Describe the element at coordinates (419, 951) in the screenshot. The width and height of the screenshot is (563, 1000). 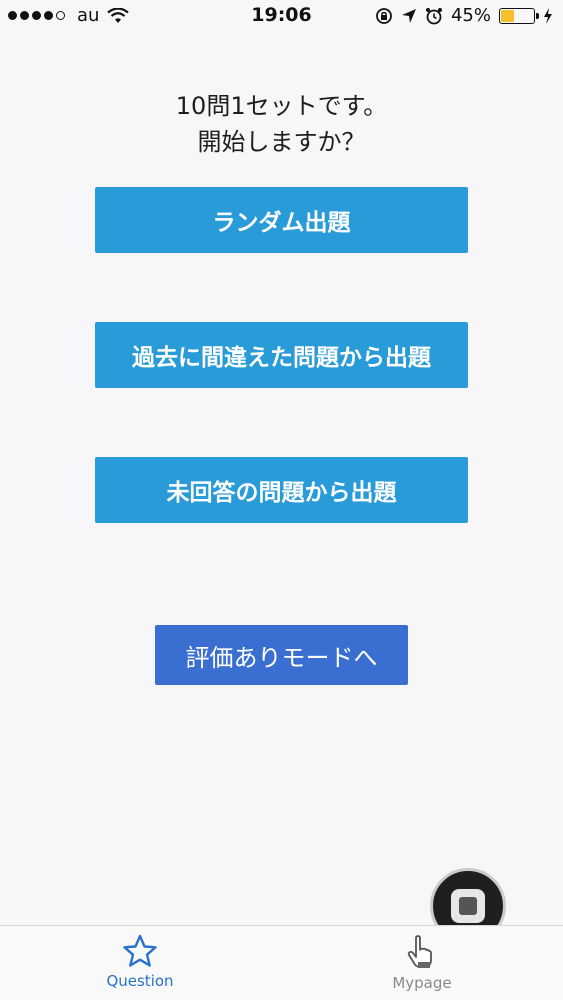
I see `pointing-hand-icon` at that location.